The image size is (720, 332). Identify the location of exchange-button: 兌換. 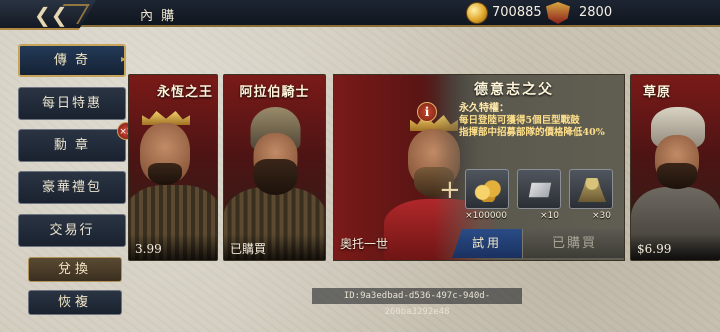
(75, 269).